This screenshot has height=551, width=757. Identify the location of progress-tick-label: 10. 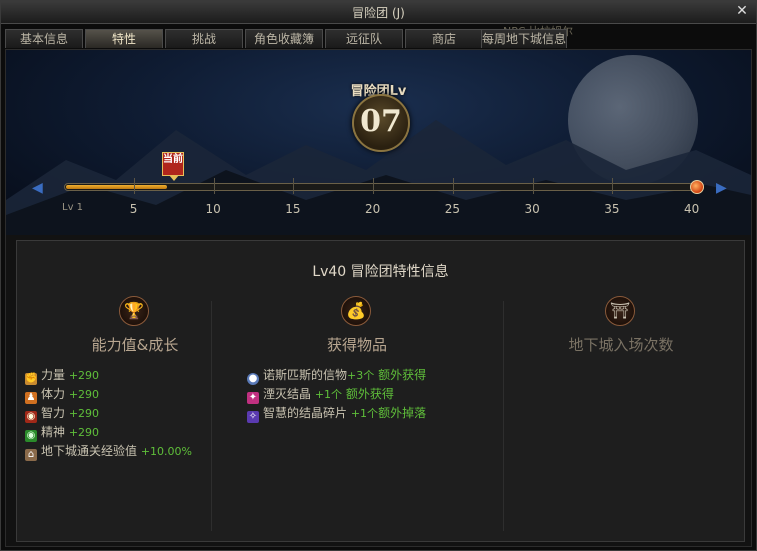
(213, 209).